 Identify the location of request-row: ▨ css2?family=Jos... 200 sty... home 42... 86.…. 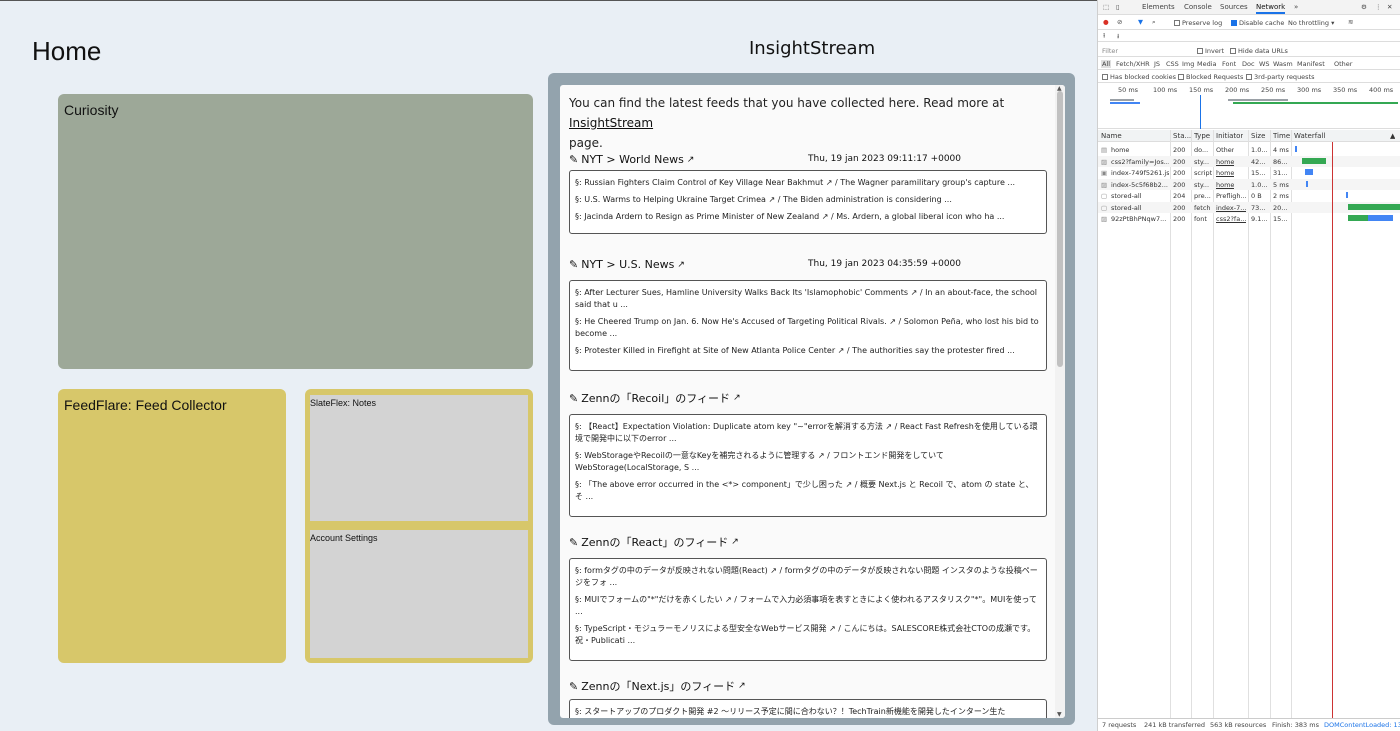
(1249, 161).